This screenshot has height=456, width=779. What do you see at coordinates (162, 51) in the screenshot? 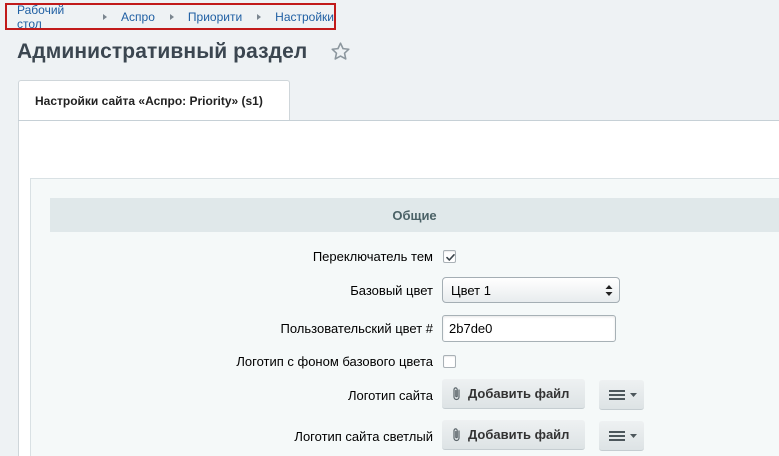
I see `page-title: Административный раздел` at bounding box center [162, 51].